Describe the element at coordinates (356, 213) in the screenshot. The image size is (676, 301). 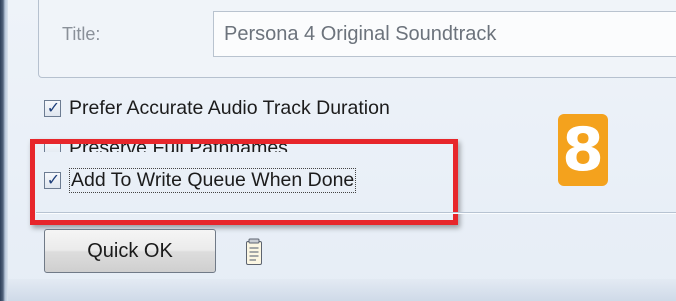
I see `divider` at that location.